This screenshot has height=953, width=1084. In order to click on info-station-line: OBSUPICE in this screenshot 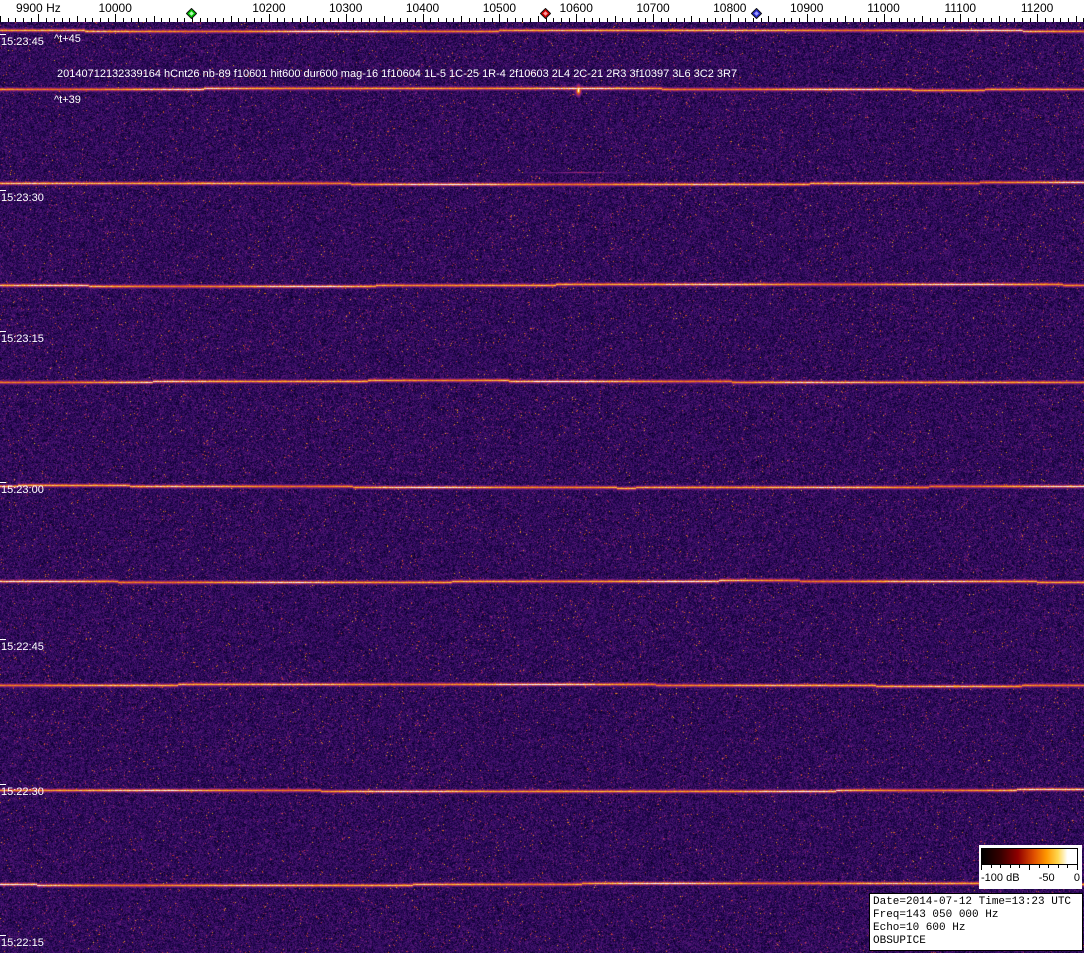, I will do `click(899, 941)`.